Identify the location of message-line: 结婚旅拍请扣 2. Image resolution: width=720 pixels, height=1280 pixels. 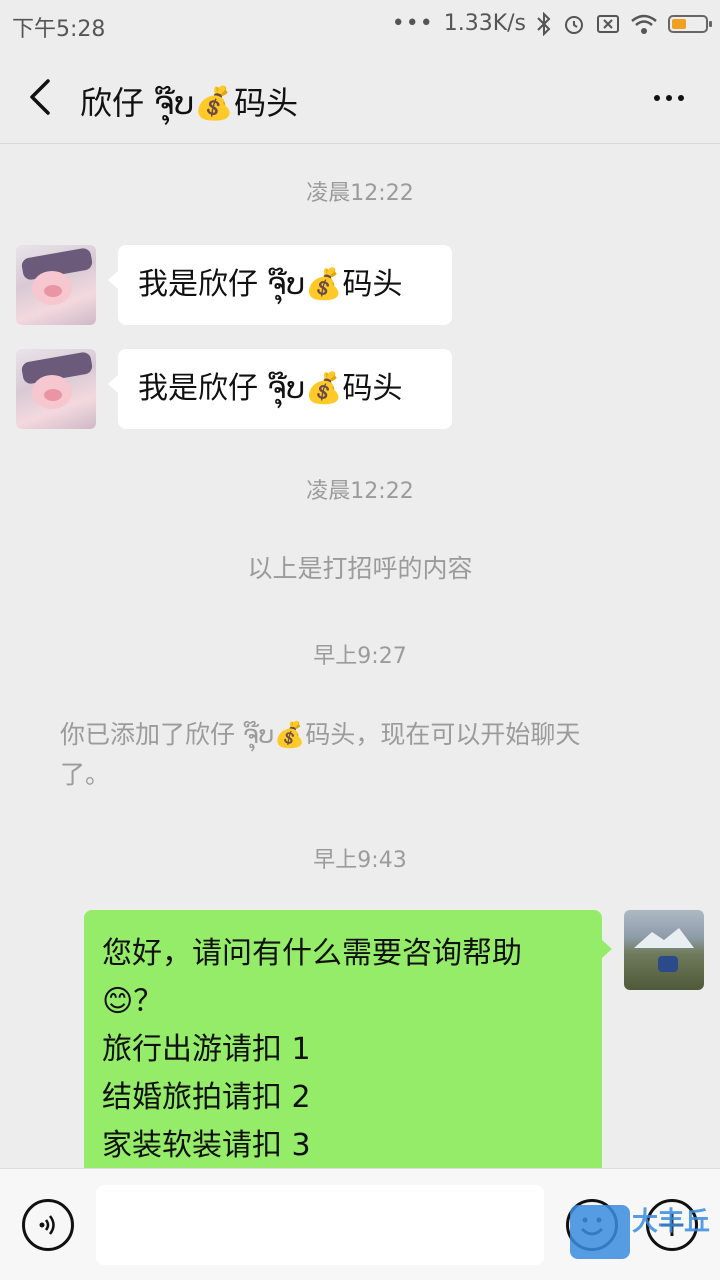
(206, 1097).